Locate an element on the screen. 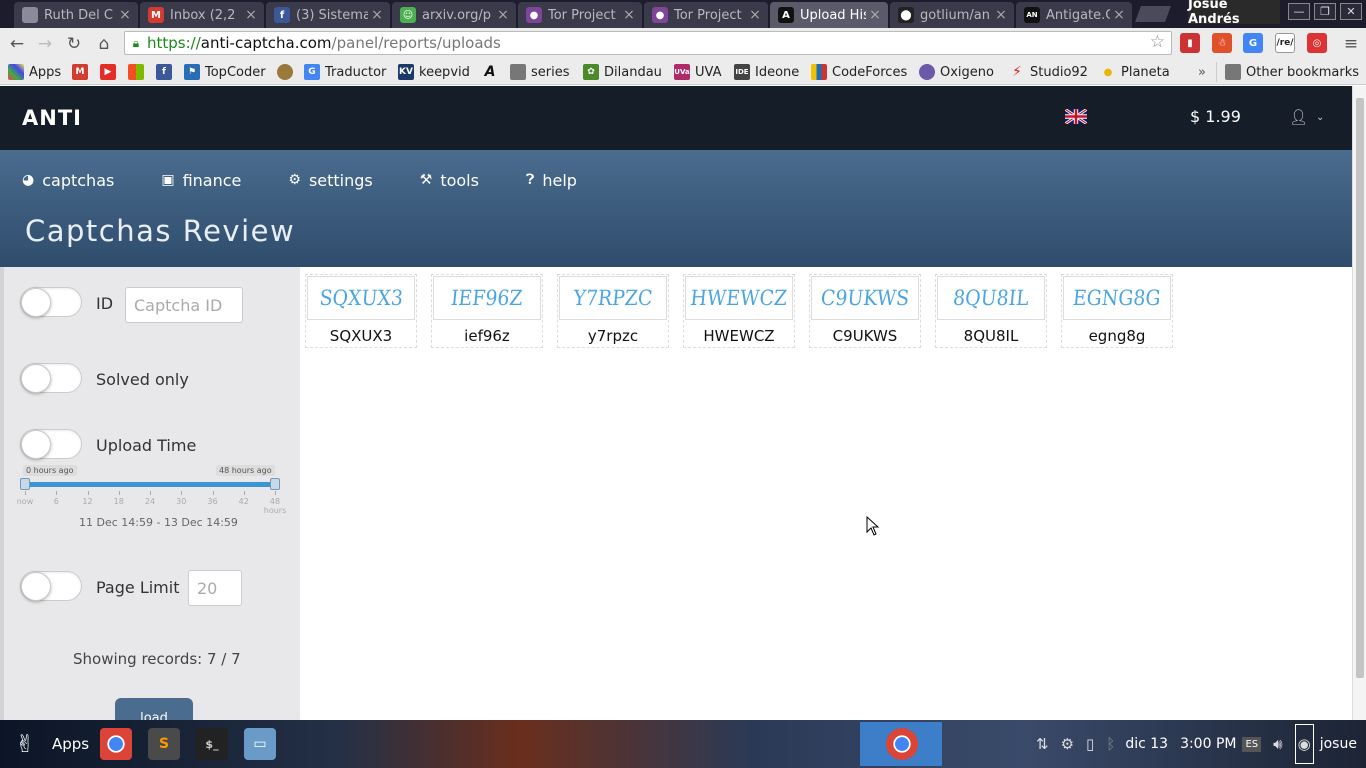  browser-tab-active: A Upload His × is located at coordinates (829, 15).